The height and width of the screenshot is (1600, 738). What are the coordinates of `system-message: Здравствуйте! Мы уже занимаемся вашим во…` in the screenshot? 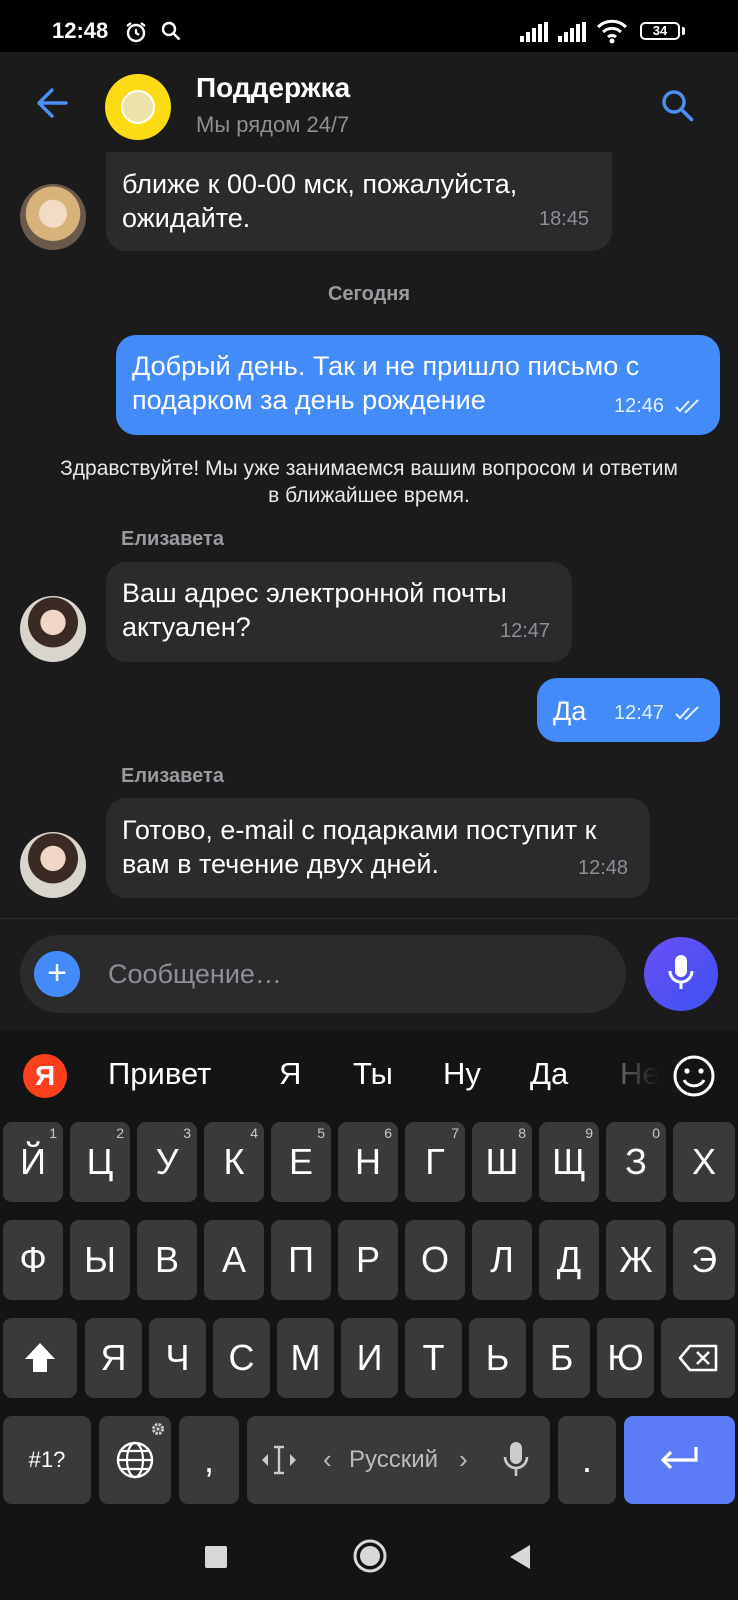 It's located at (369, 482).